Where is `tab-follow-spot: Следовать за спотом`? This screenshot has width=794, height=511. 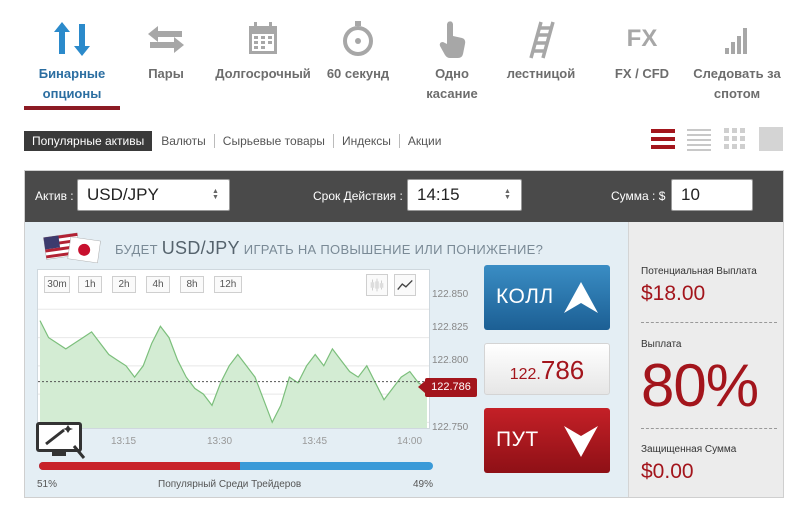
tab-follow-spot: Следовать за спотом is located at coordinates (737, 52).